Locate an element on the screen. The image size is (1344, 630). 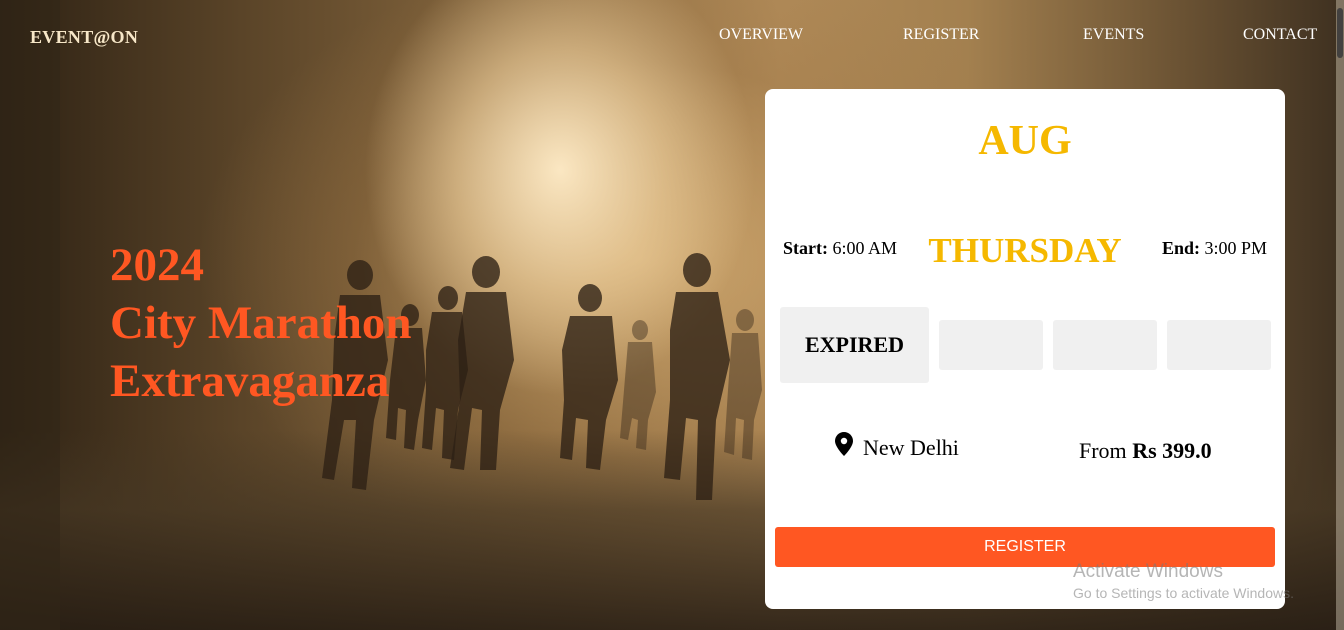
page-scrollbar is located at coordinates (1340, 315).